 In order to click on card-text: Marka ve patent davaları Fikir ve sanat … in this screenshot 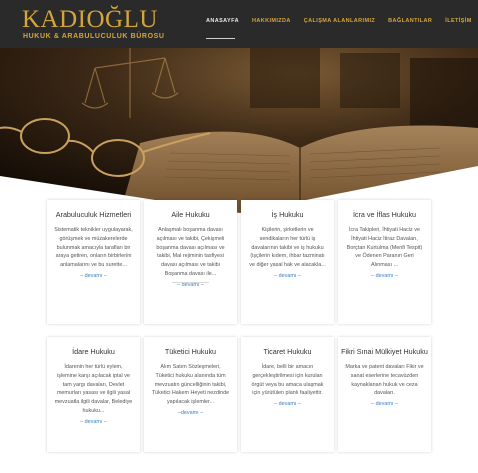, I will do `click(384, 380)`.